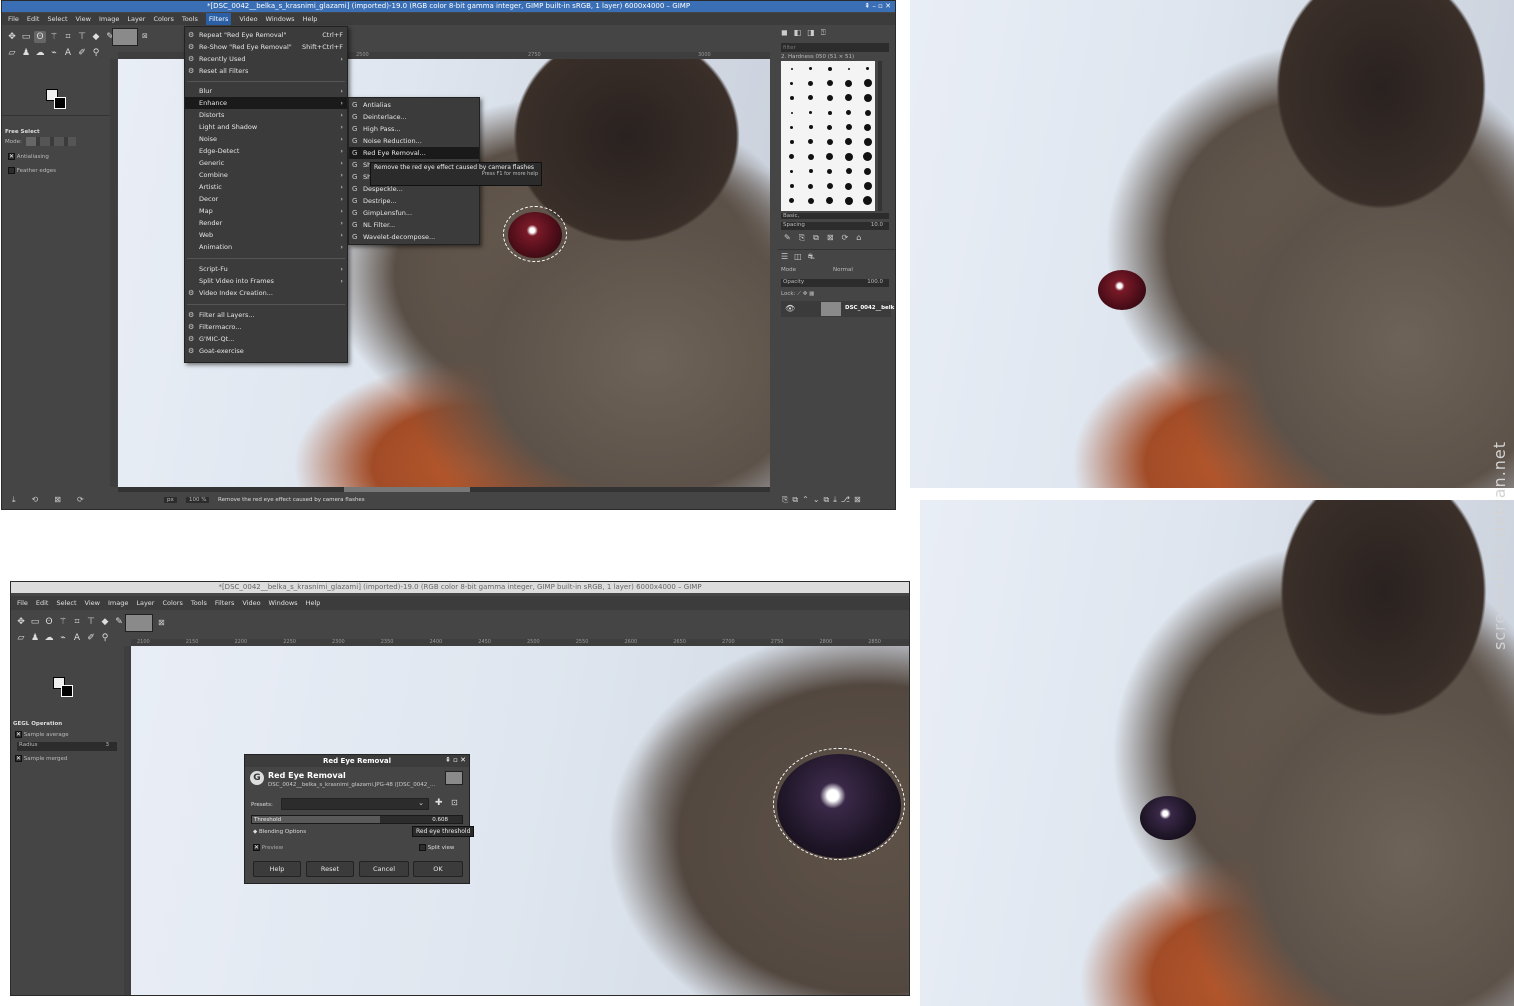 The image size is (1514, 1006). Describe the element at coordinates (26, 37) in the screenshot. I see `rect-select-icon: ▭` at that location.